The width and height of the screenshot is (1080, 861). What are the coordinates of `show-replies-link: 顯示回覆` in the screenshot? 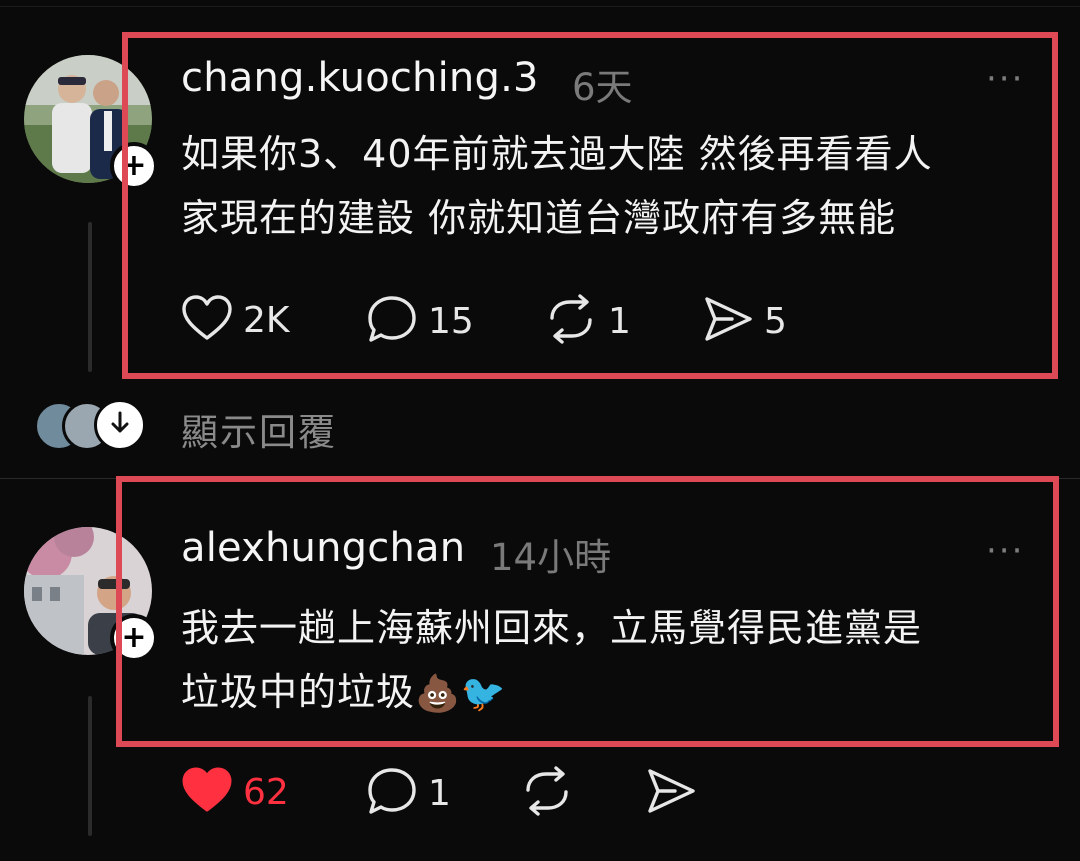 It's located at (259, 429).